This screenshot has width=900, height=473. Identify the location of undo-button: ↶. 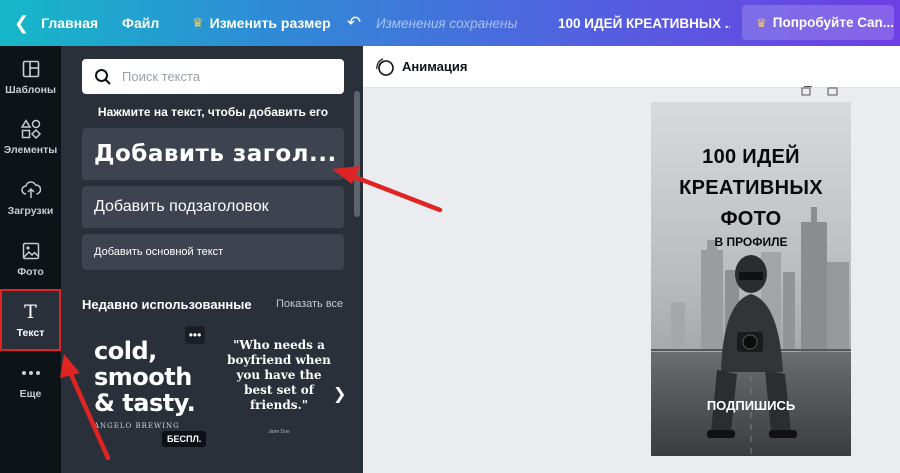
(354, 23).